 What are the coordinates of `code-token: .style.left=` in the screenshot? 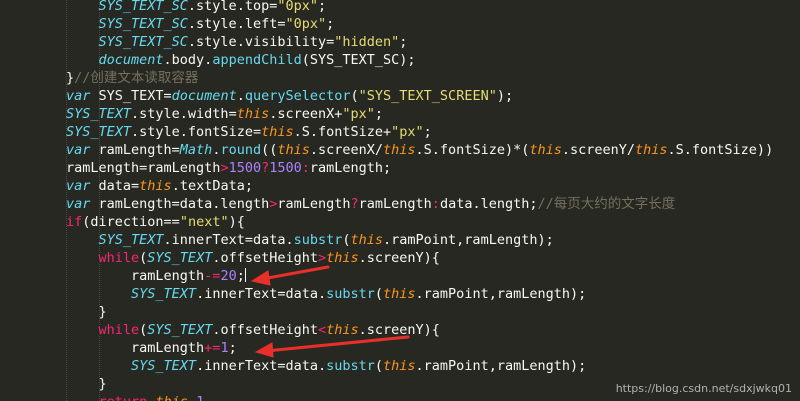 It's located at (236, 24).